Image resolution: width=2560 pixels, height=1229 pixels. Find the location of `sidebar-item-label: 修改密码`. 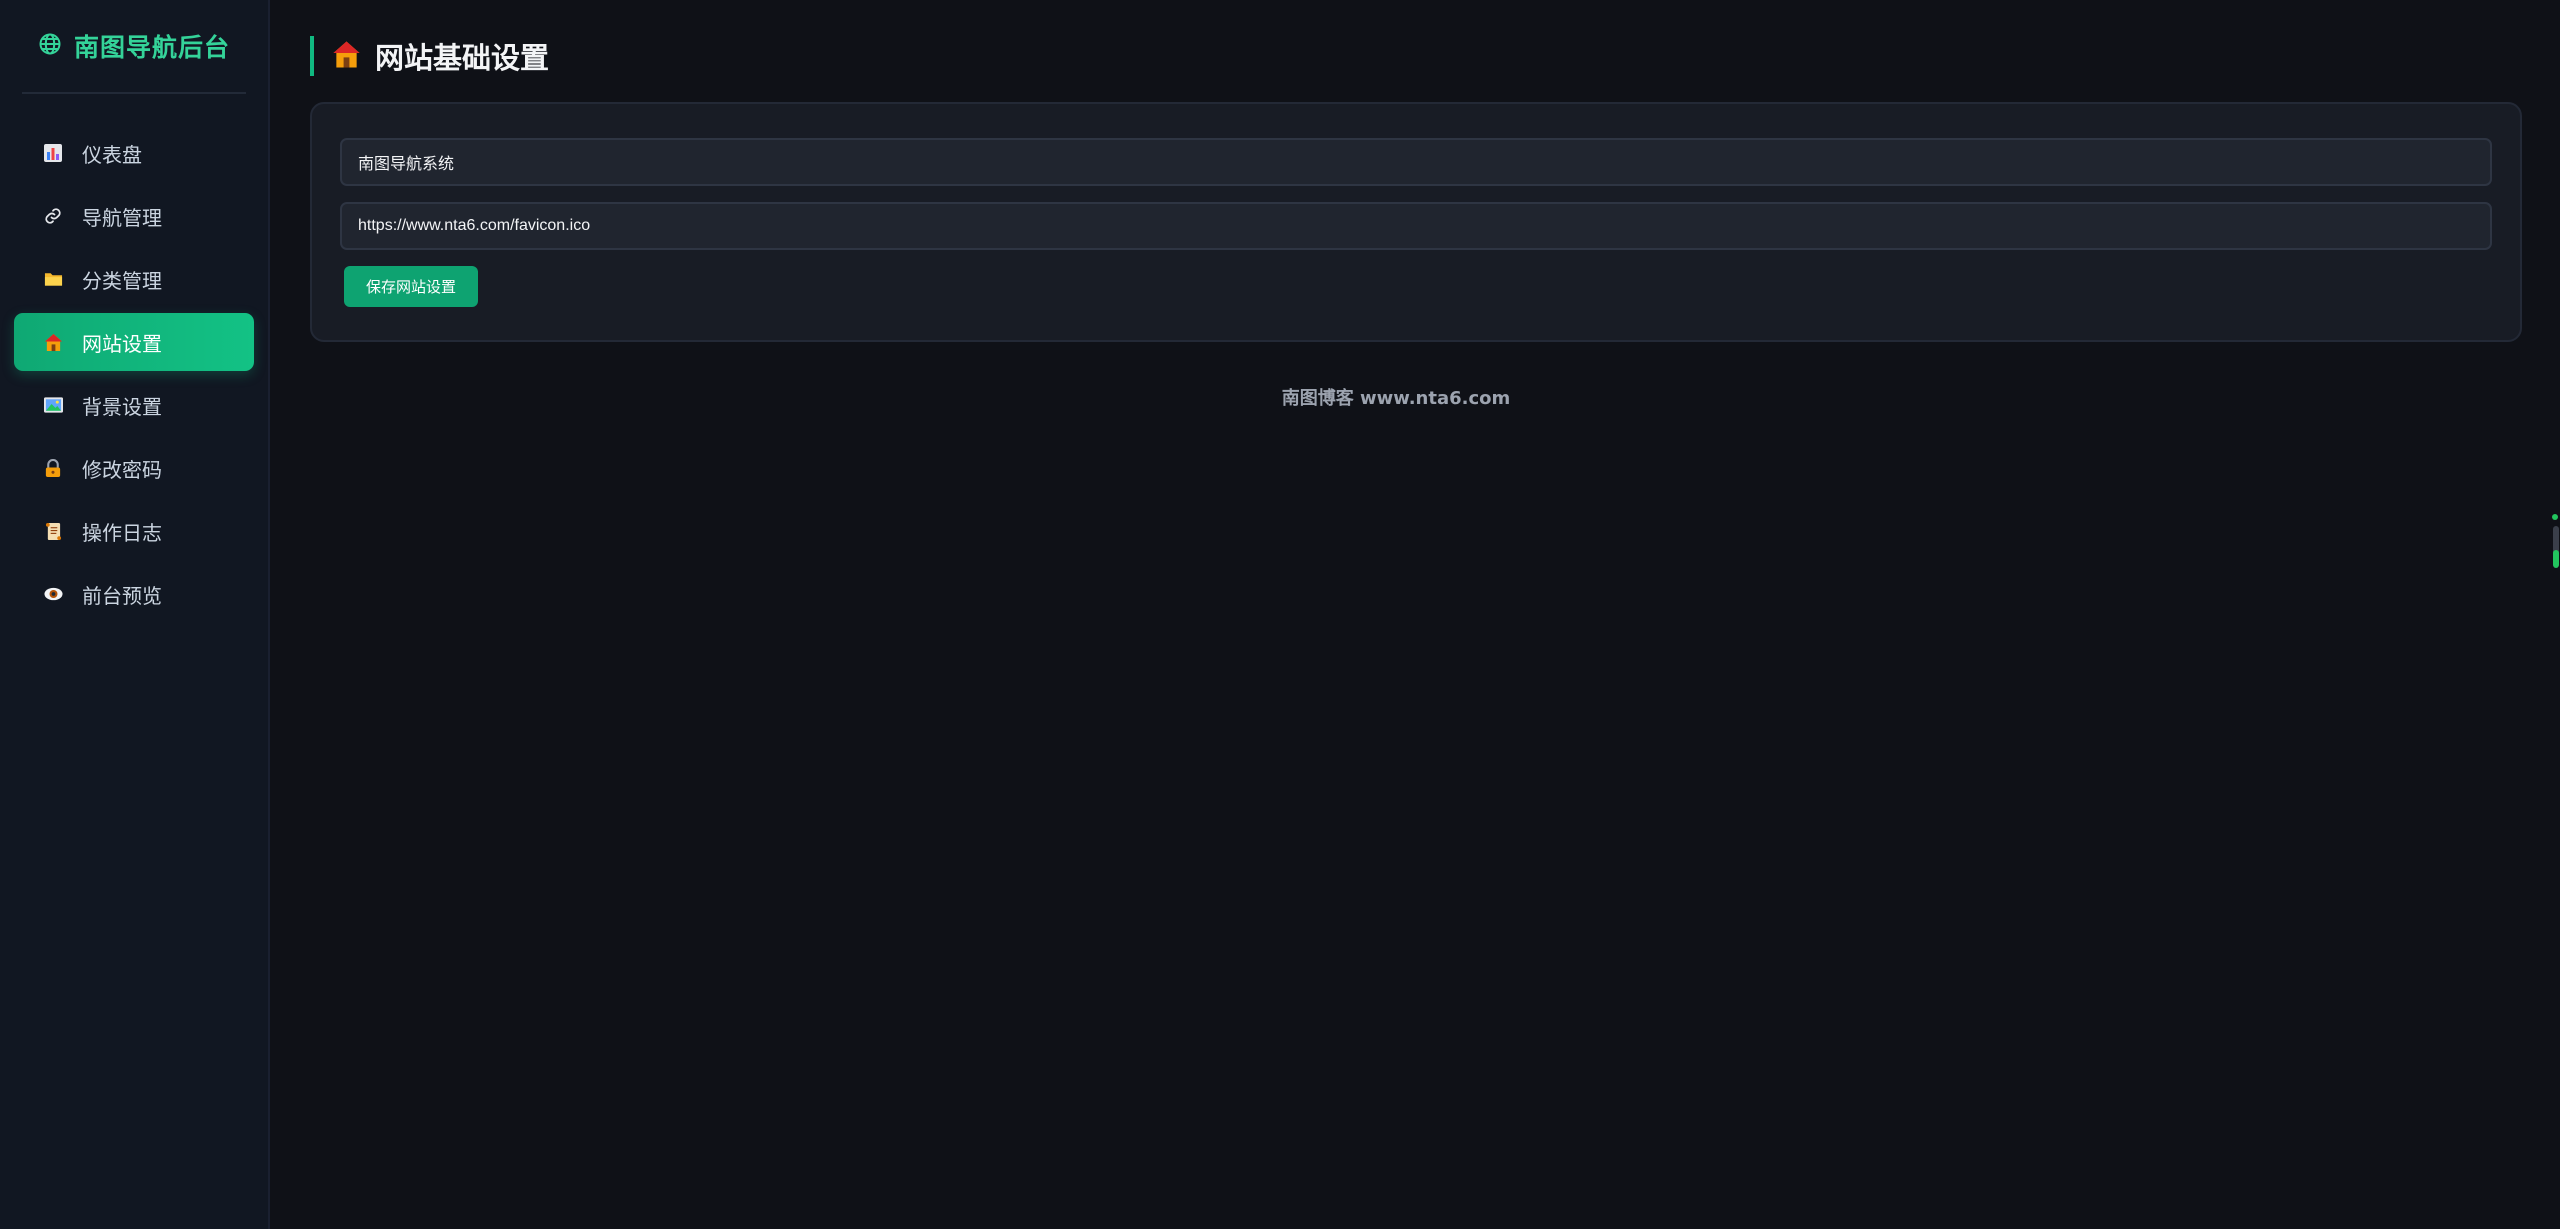

sidebar-item-label: 修改密码 is located at coordinates (122, 469).